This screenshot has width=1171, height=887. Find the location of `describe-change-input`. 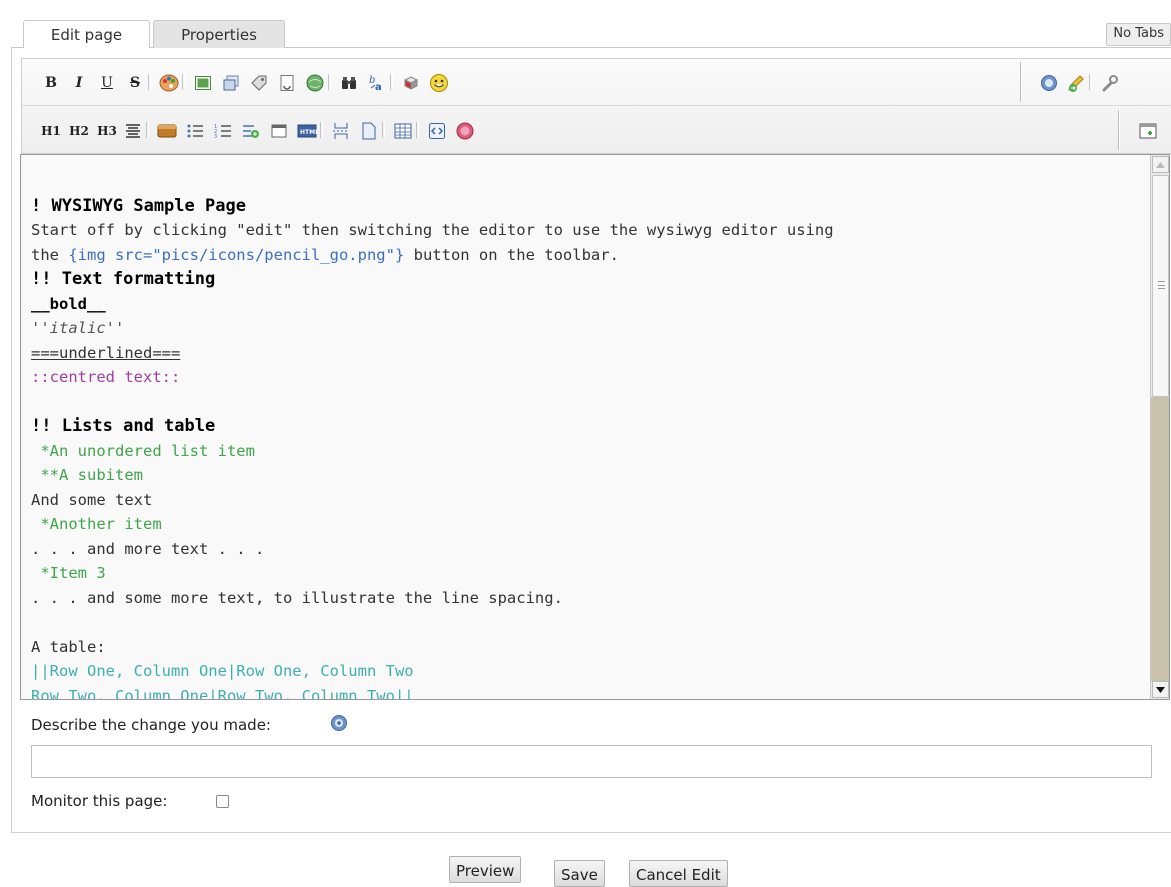

describe-change-input is located at coordinates (591, 761).